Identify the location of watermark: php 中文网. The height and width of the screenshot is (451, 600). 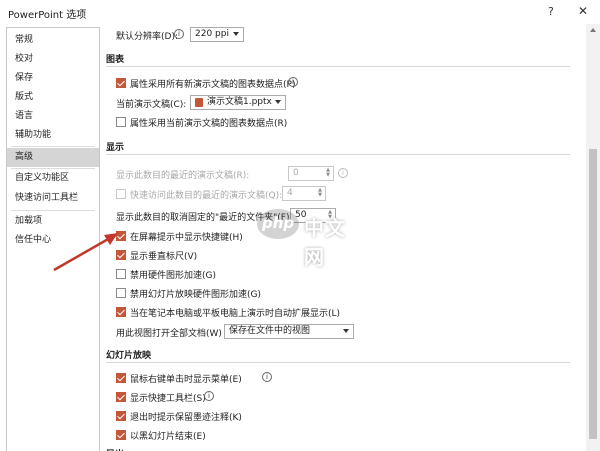
(311, 236).